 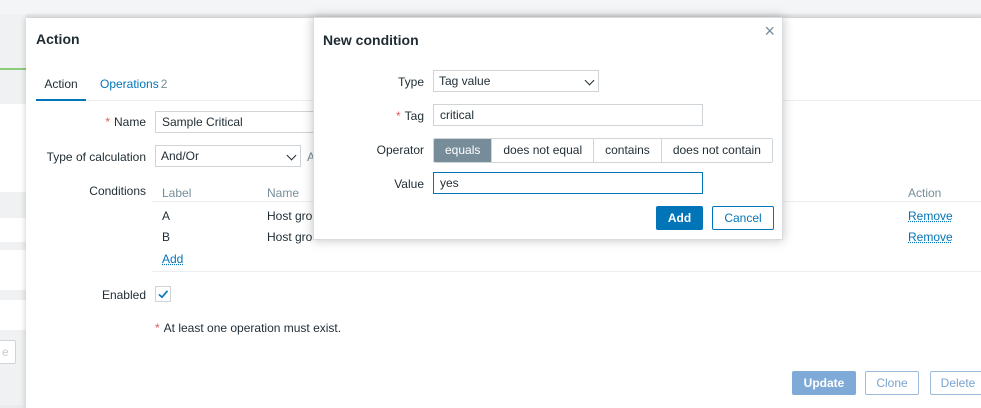 I want to click on tab-action: Action, so click(x=61, y=89).